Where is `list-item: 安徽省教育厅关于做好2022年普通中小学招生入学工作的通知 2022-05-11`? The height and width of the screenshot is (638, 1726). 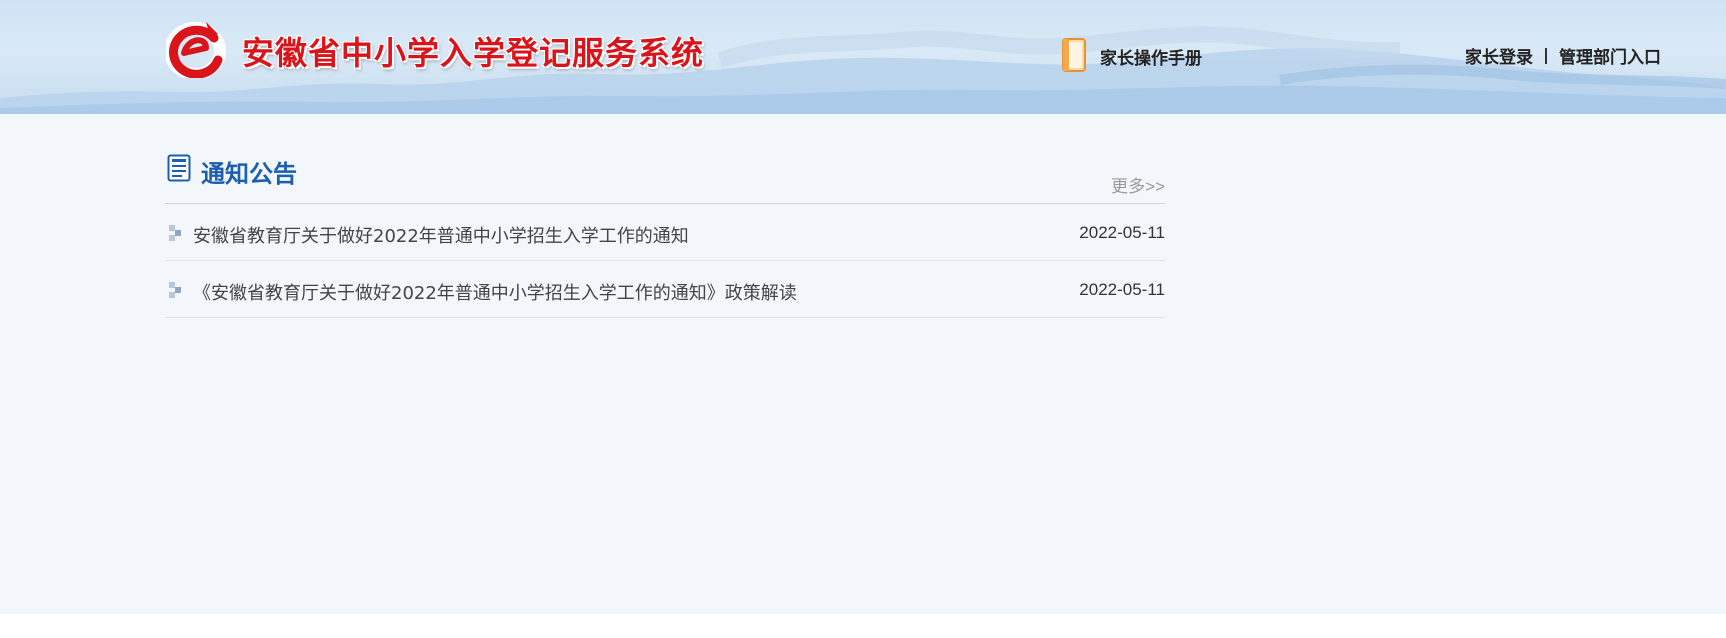 list-item: 安徽省教育厅关于做好2022年普通中小学招生入学工作的通知 2022-05-11 is located at coordinates (665, 232).